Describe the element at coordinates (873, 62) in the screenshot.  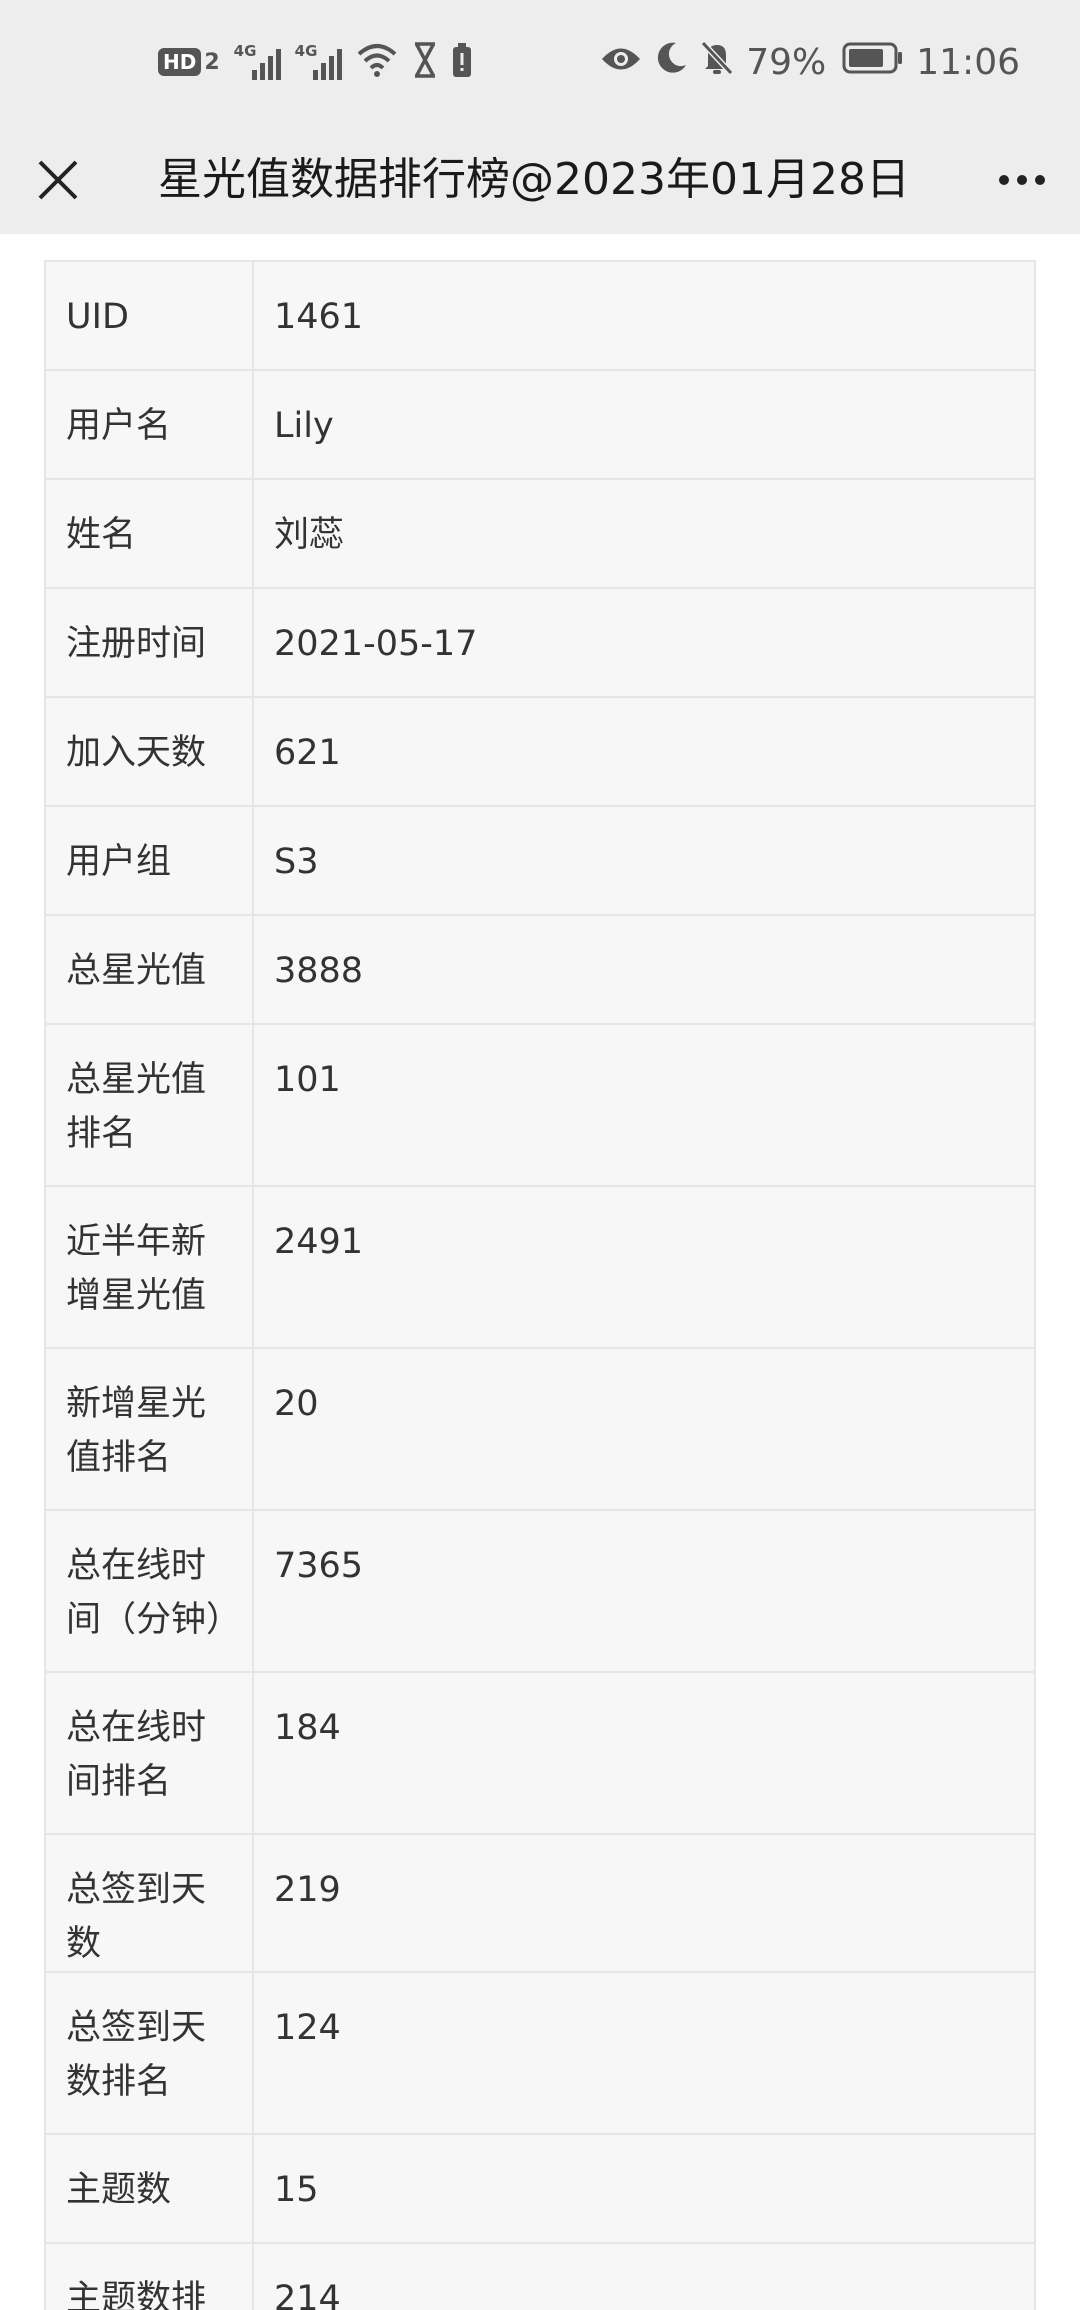
I see `battery-icon` at that location.